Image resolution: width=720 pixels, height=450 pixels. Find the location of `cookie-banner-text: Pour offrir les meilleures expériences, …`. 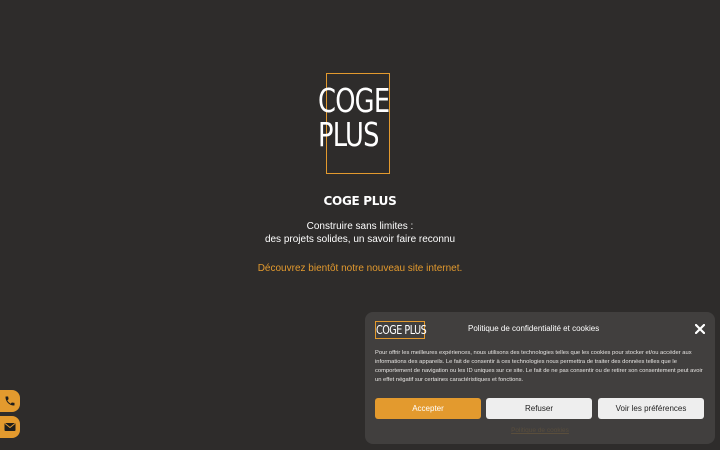

cookie-banner-text: Pour offrir les meilleures expériences, … is located at coordinates (539, 366).